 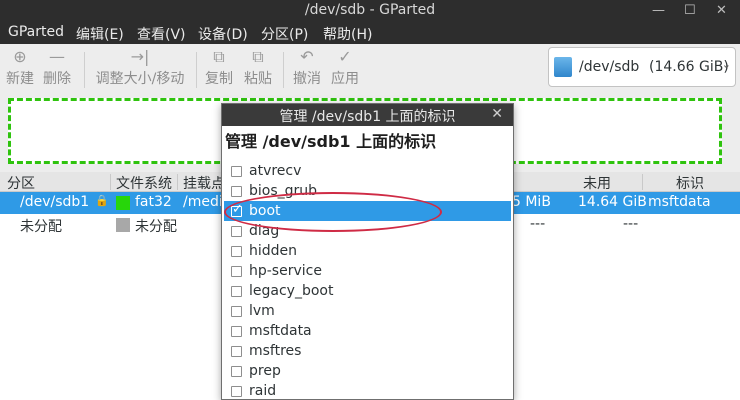 What do you see at coordinates (204, 183) in the screenshot?
I see `column-mountpoint: 挂载点` at bounding box center [204, 183].